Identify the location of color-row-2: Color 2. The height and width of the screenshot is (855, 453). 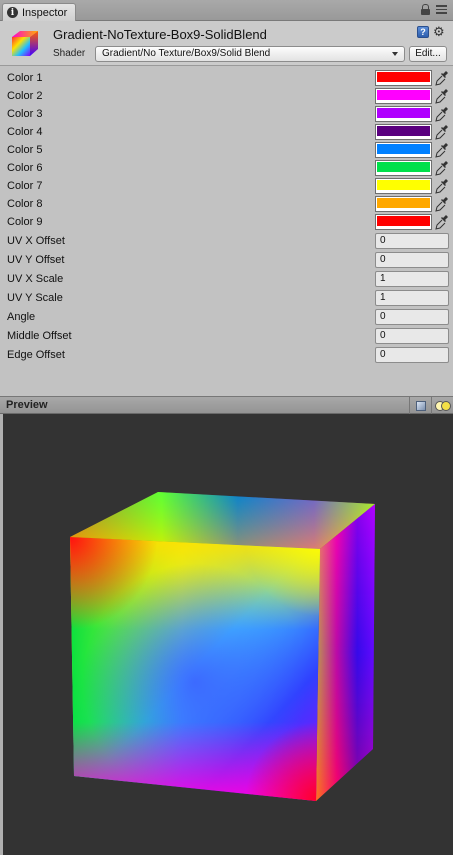
(226, 96).